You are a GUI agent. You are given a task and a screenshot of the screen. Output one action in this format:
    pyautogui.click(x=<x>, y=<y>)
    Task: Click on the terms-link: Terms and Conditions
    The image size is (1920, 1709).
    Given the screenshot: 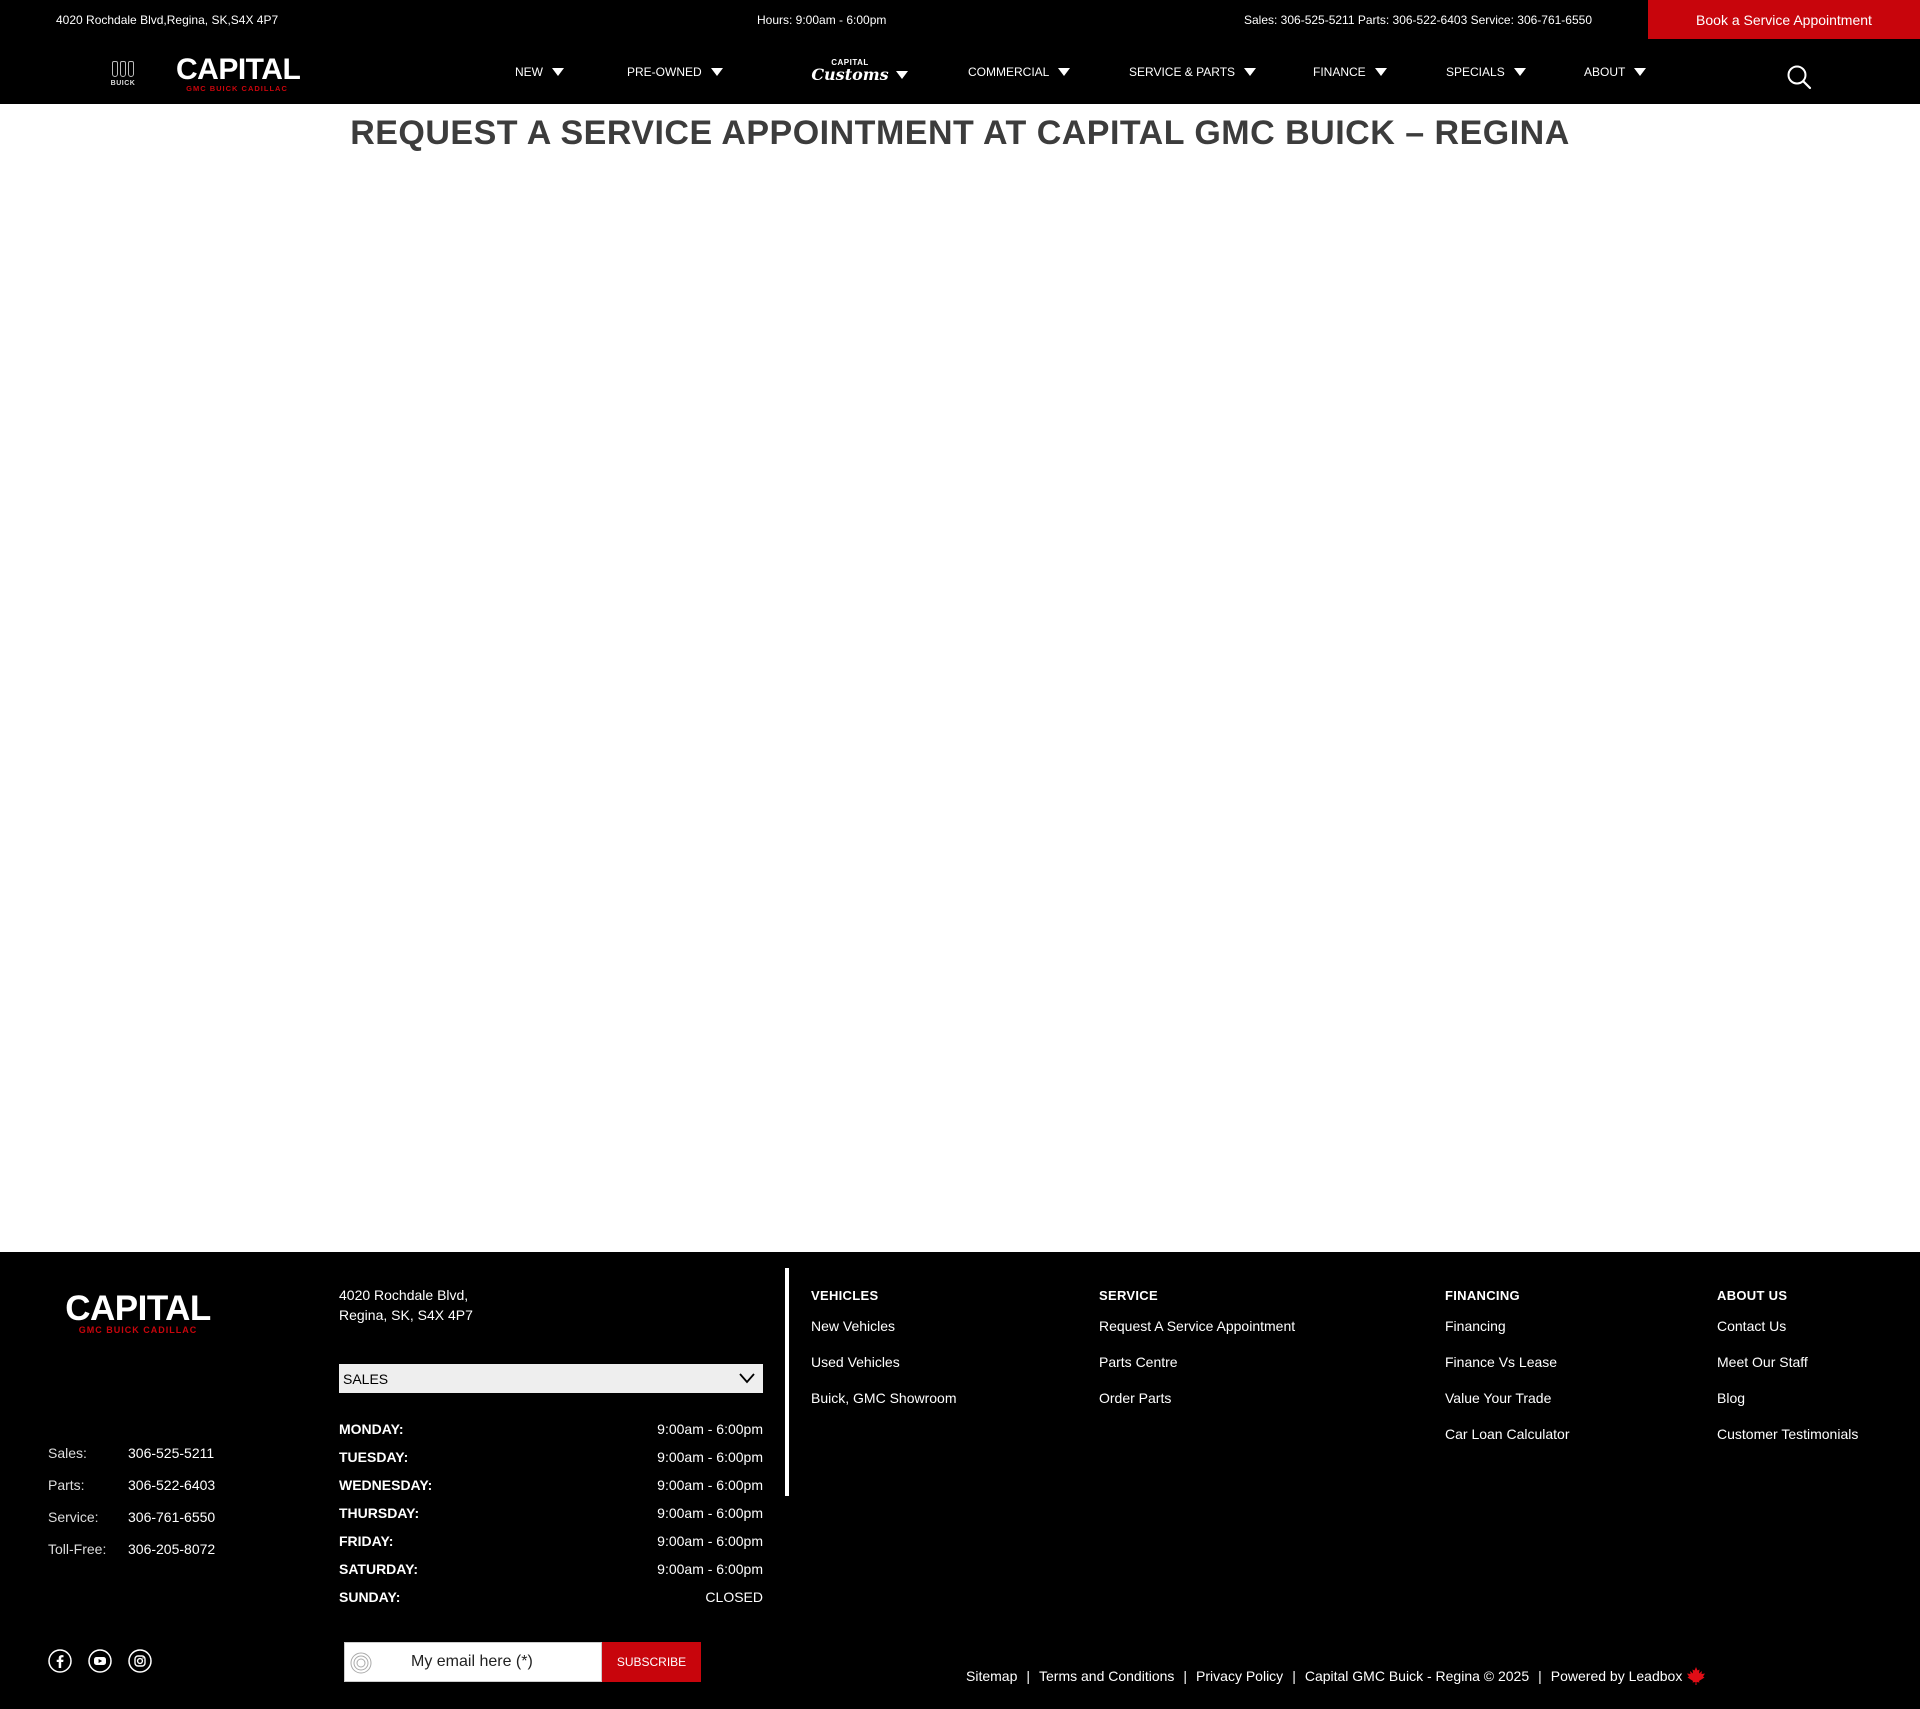 What is the action you would take?
    pyautogui.click(x=1106, y=1676)
    